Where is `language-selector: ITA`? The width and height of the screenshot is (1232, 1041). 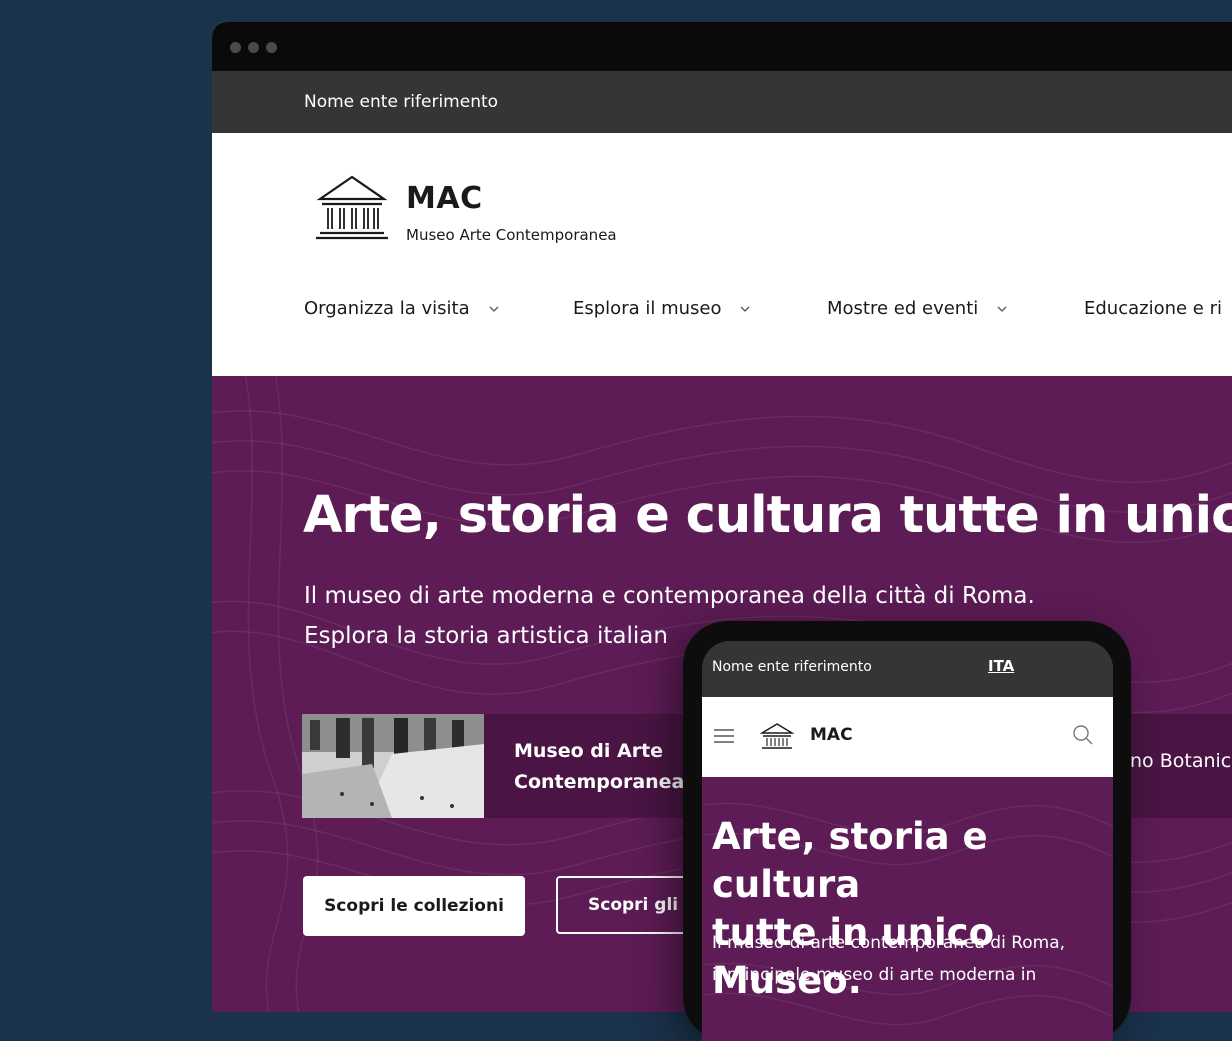 language-selector: ITA is located at coordinates (1001, 666).